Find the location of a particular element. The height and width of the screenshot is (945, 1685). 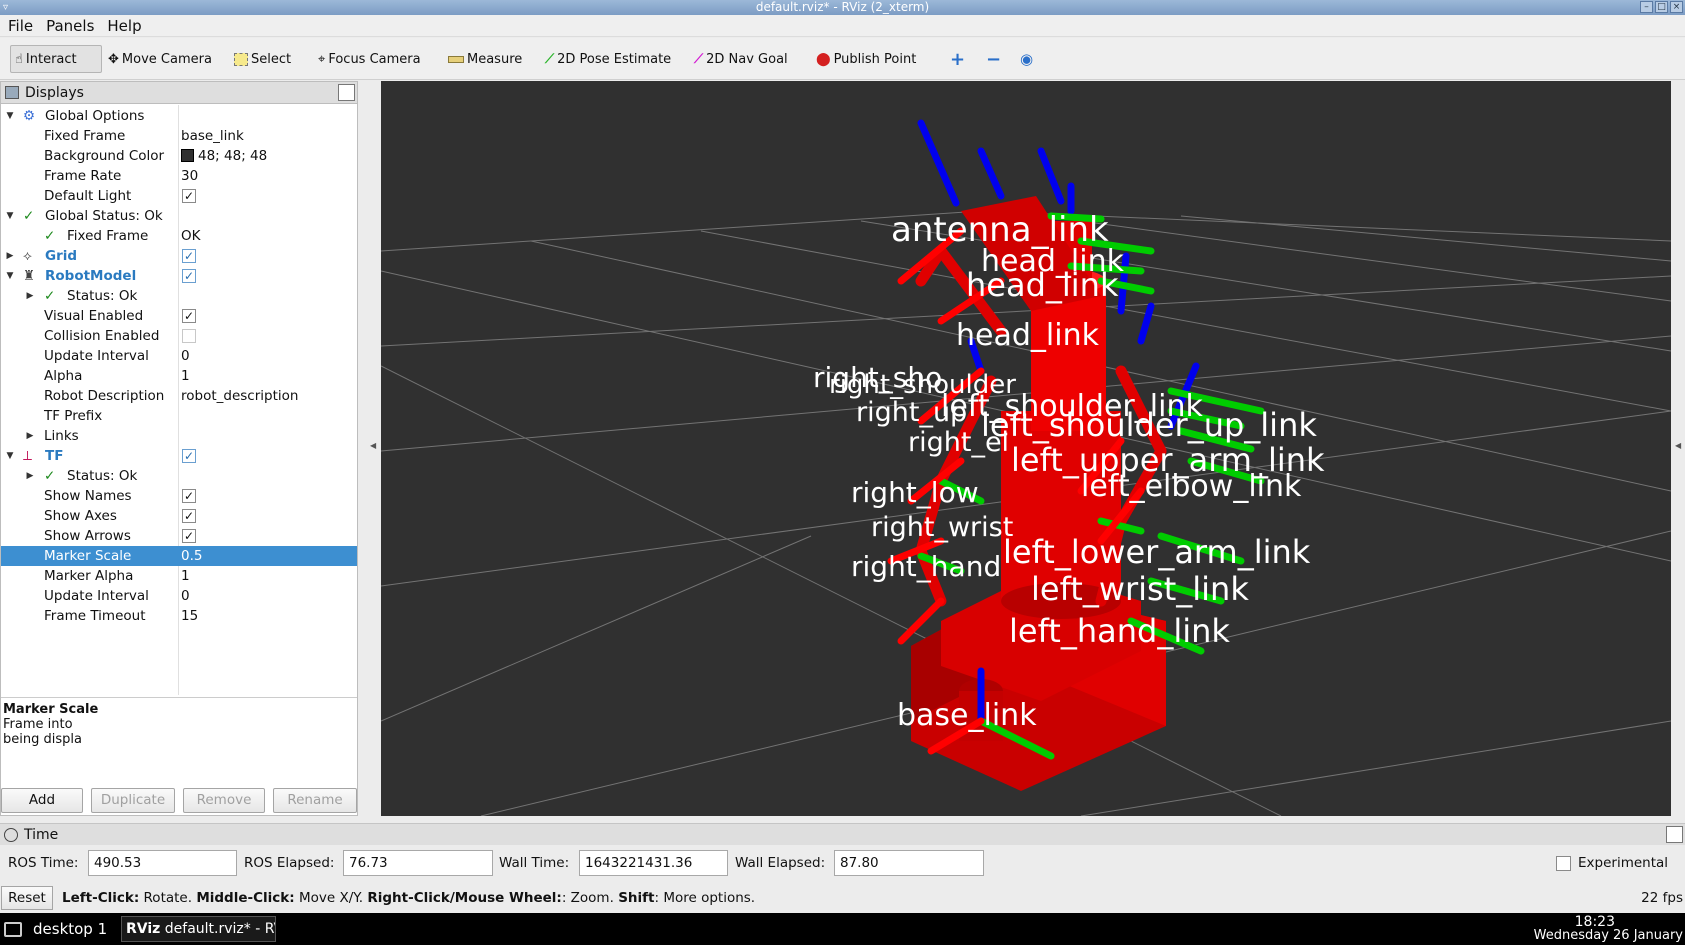

tree-row-robot-description: Robot Description robot_description is located at coordinates (179, 396).